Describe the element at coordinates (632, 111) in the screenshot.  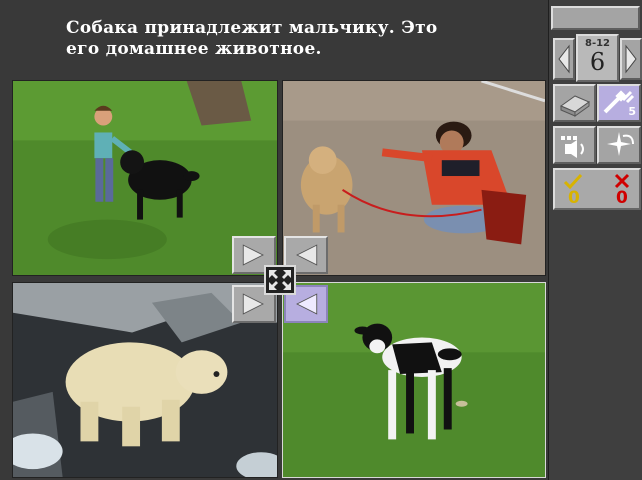
I see `satellite-count: 5` at that location.